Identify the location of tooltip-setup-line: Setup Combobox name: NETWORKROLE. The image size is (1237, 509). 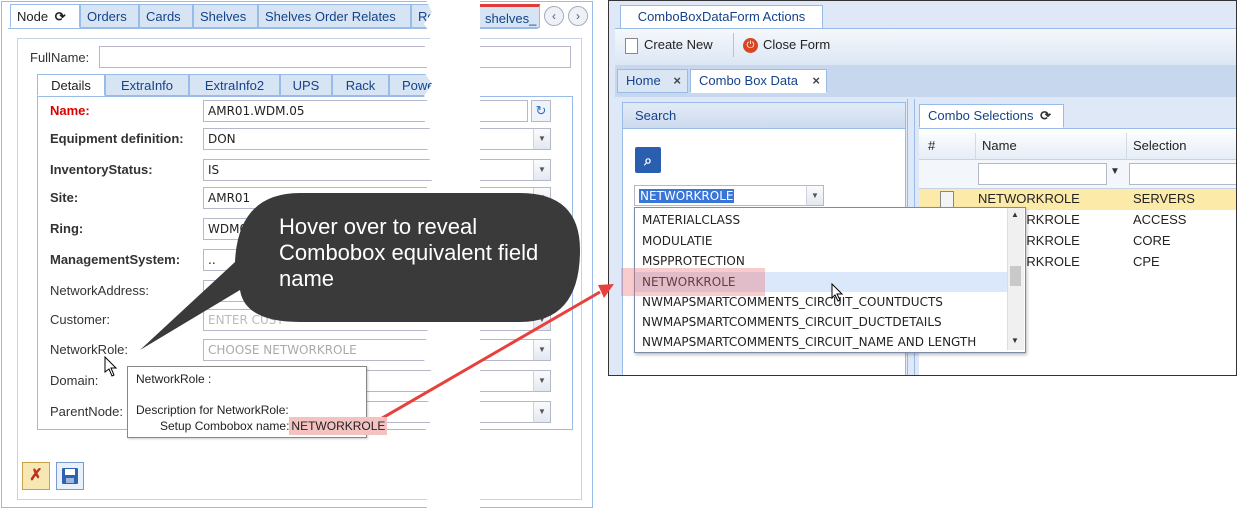
(274, 426).